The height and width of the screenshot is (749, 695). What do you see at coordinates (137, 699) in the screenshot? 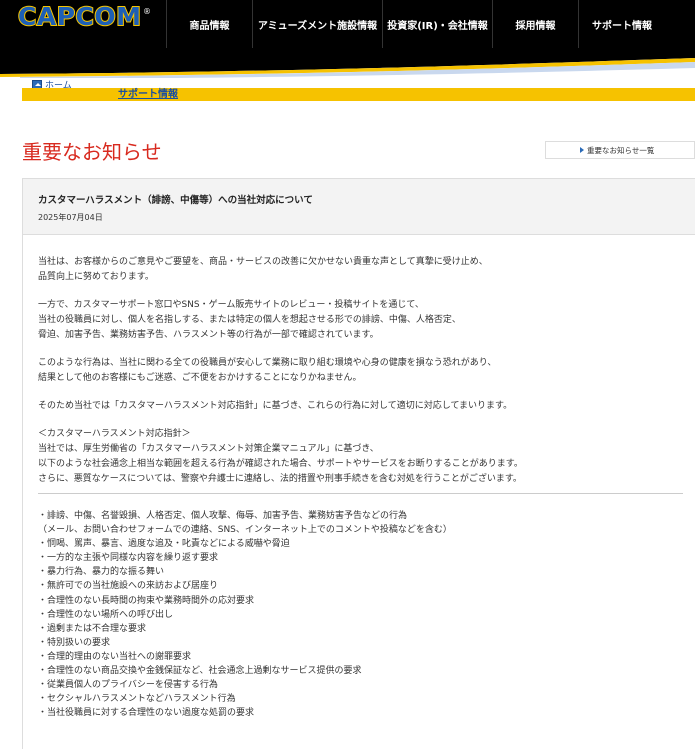
I see `list-item: ・セクシャルハラスメントなどハラスメント行為` at bounding box center [137, 699].